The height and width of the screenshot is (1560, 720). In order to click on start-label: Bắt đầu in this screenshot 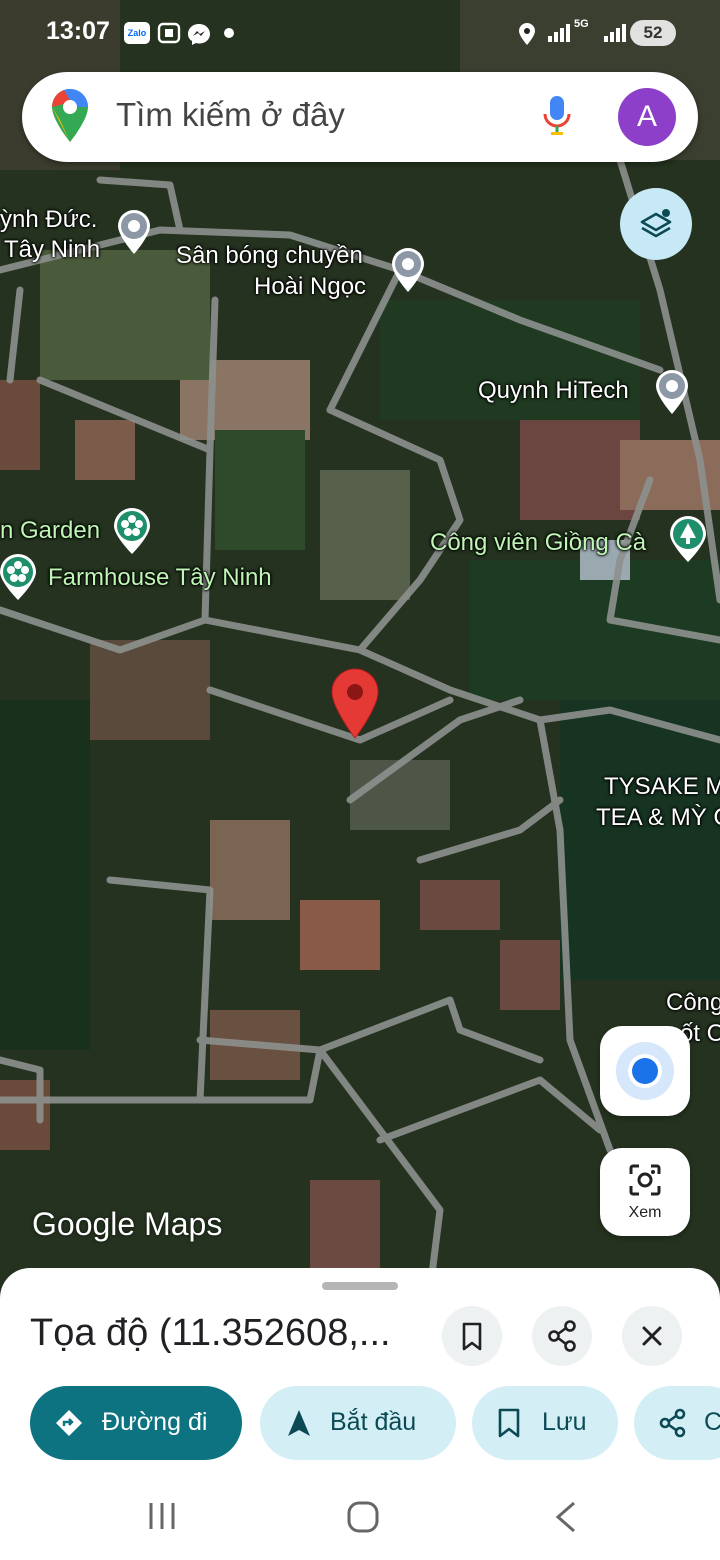, I will do `click(373, 1422)`.